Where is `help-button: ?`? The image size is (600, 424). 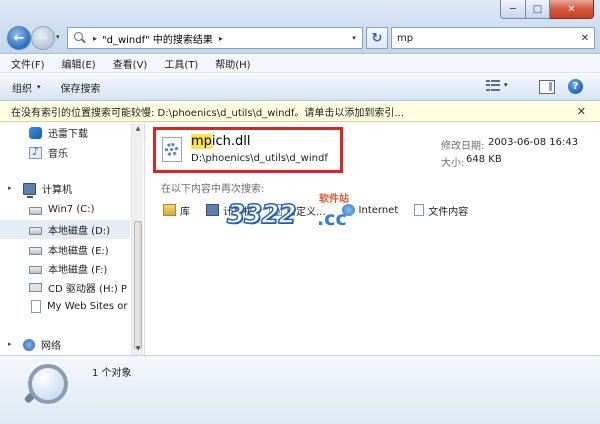
help-button: ? is located at coordinates (575, 86).